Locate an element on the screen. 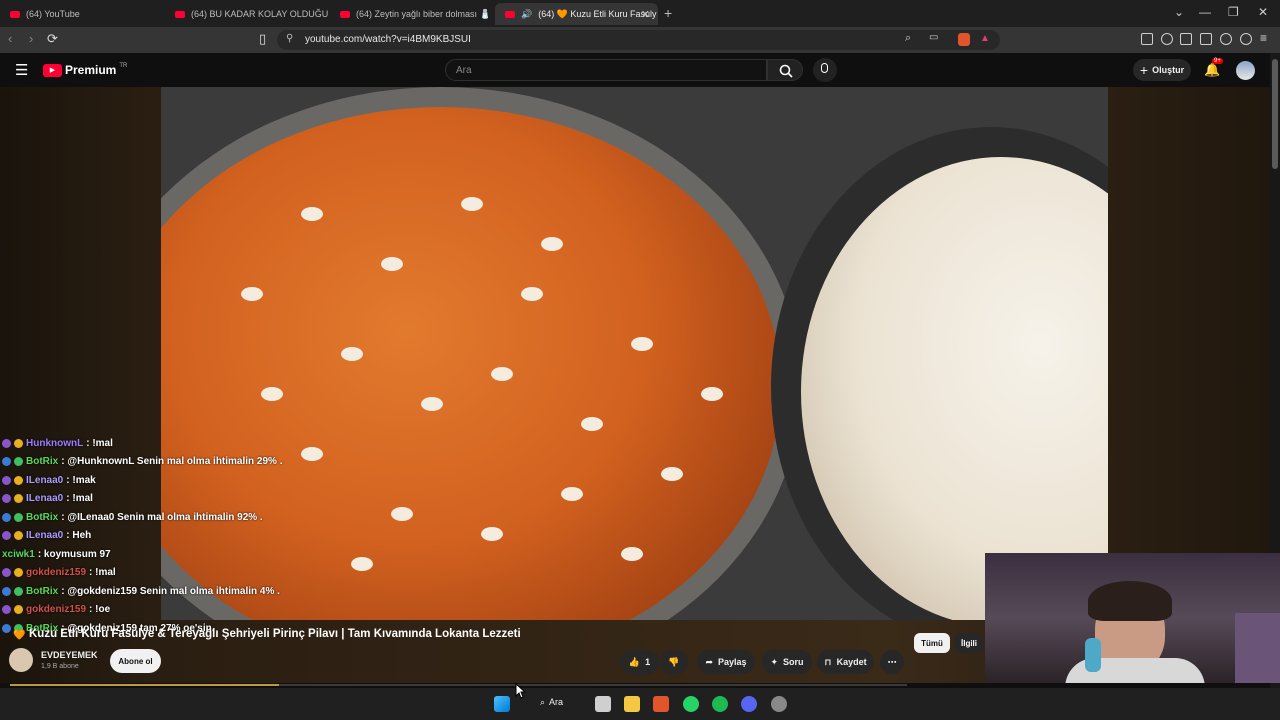 This screenshot has width=1280, height=720. back-icon: ‹ is located at coordinates (10, 38).